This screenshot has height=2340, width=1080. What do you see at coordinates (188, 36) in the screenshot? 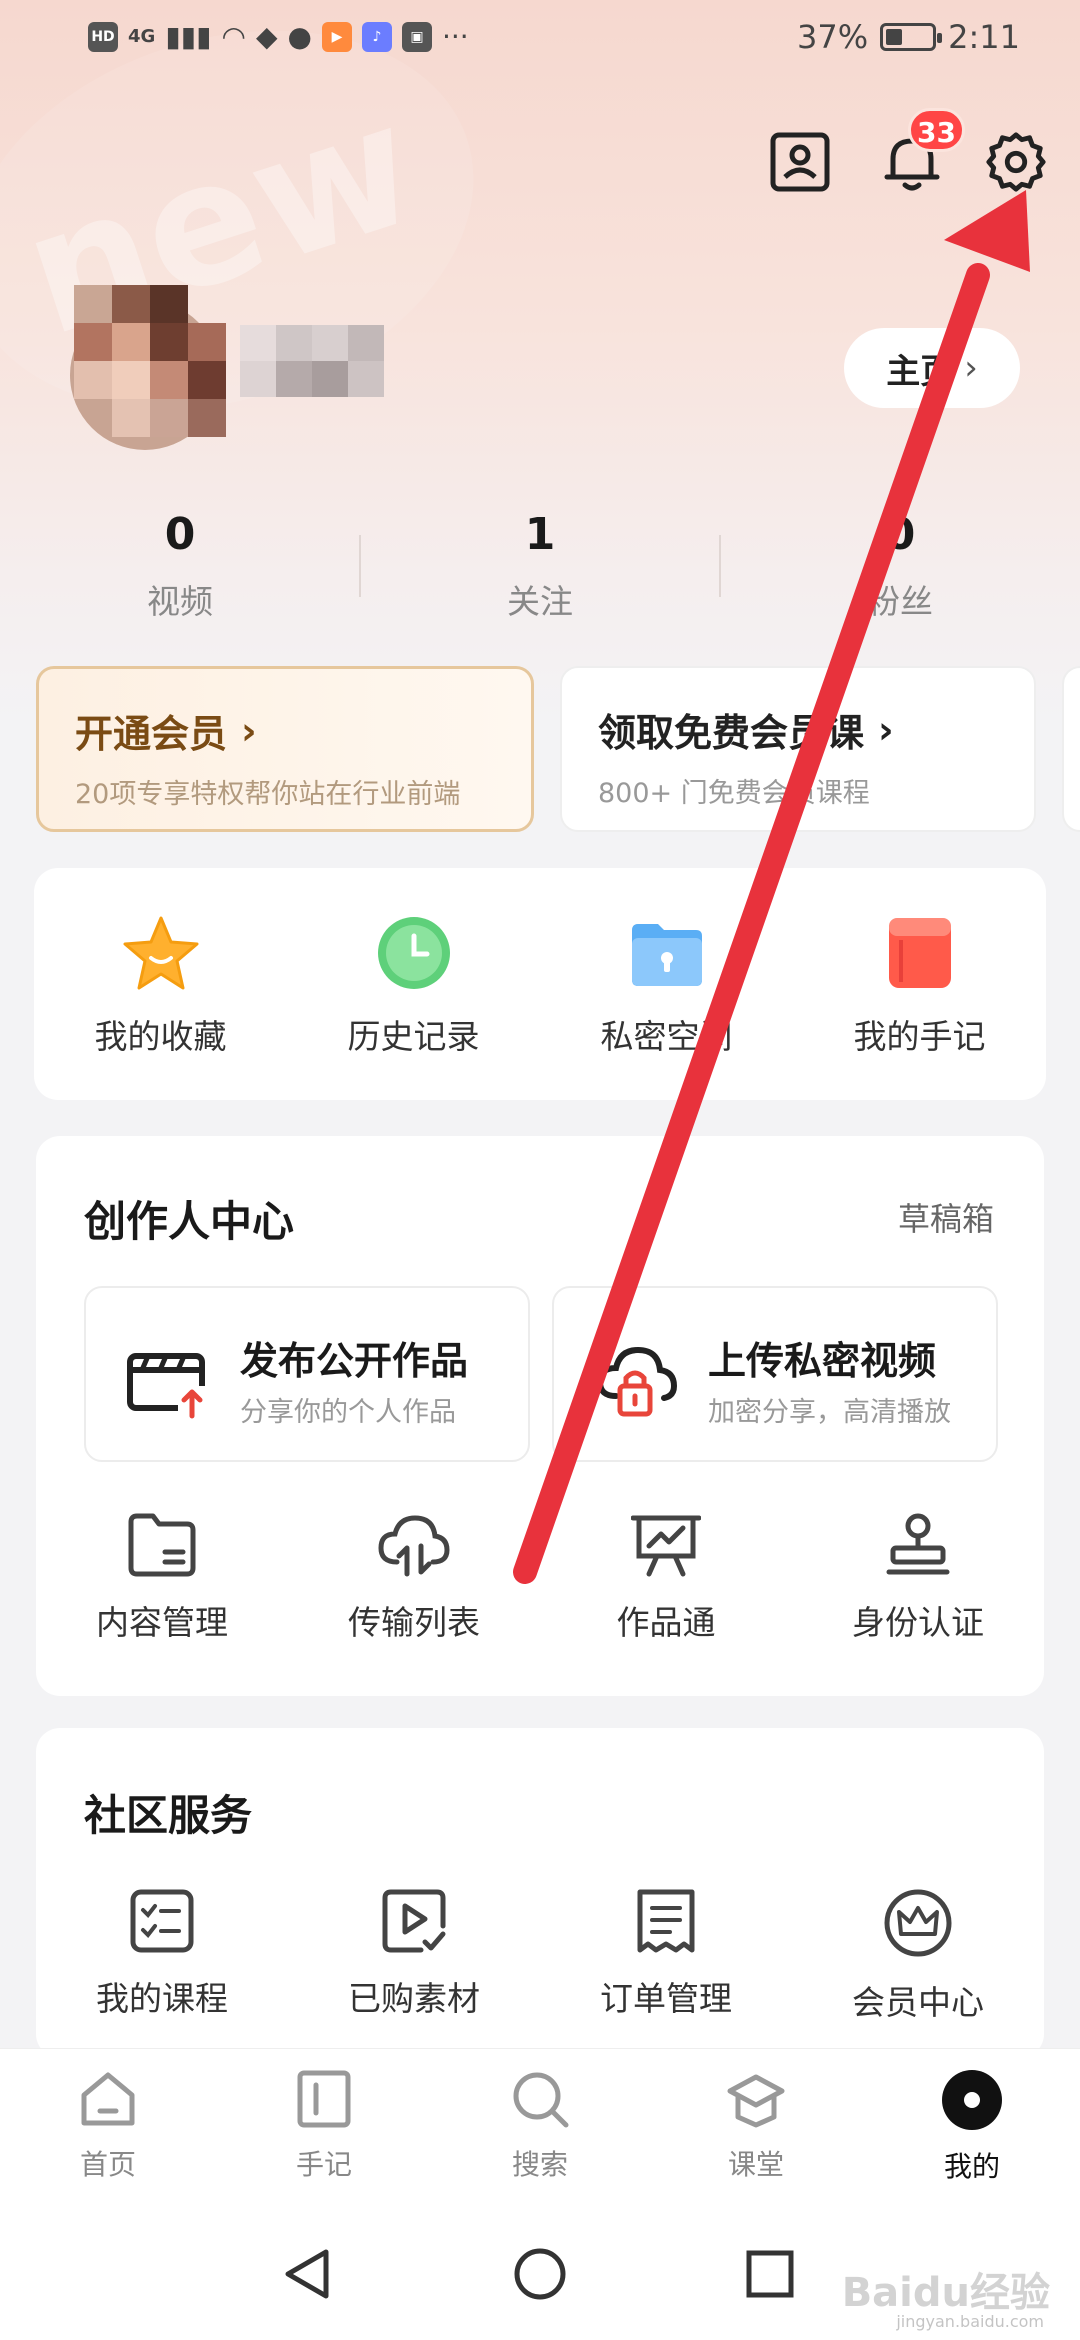
I see `signal-icon: ▮▮▮` at bounding box center [188, 36].